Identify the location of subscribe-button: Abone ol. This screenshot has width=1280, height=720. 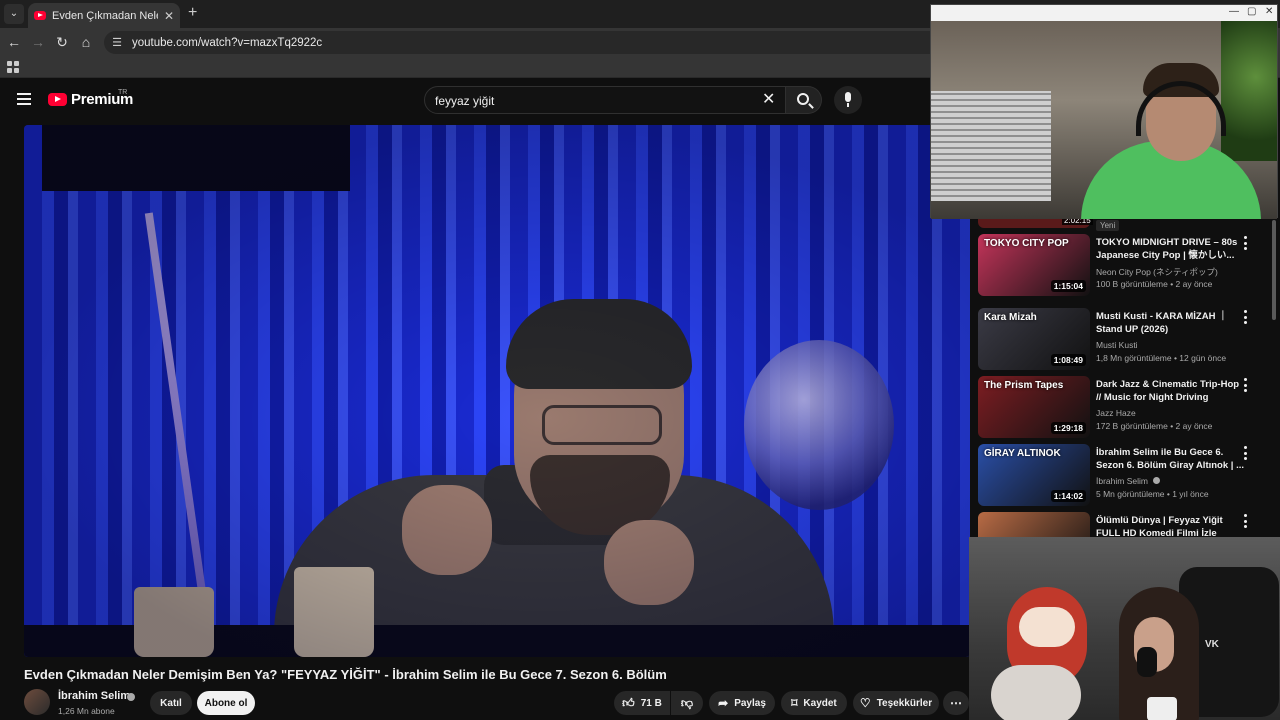
(226, 703).